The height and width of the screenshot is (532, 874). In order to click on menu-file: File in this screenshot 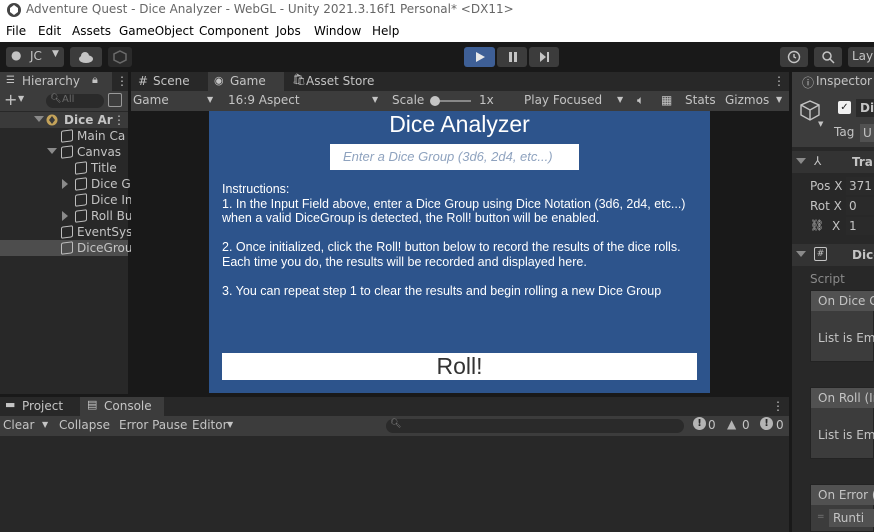, I will do `click(16, 31)`.